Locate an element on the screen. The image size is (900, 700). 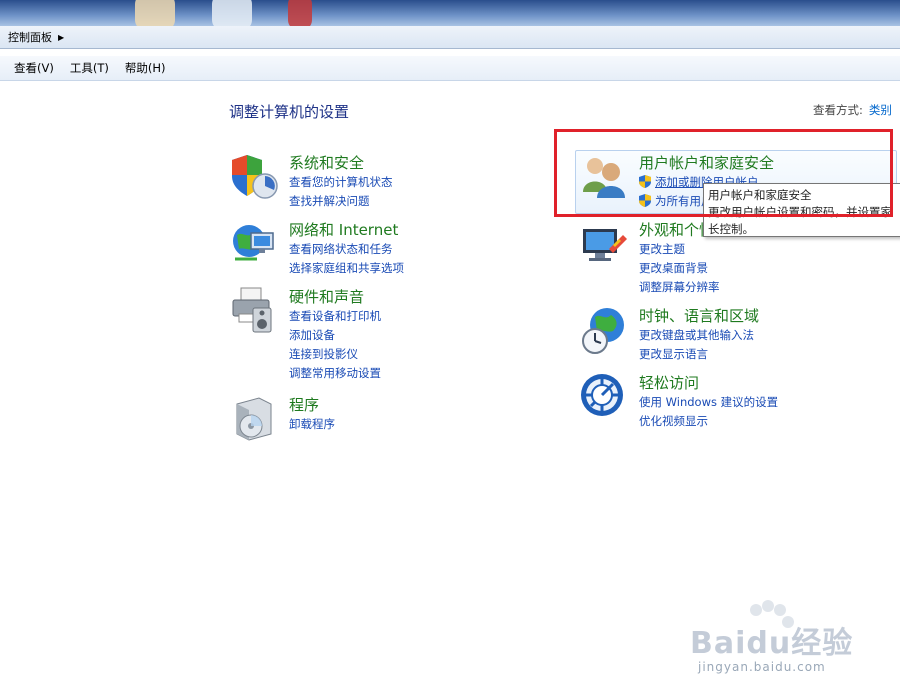
tooltip-description-cont: 长控制。 is located at coordinates (731, 229).